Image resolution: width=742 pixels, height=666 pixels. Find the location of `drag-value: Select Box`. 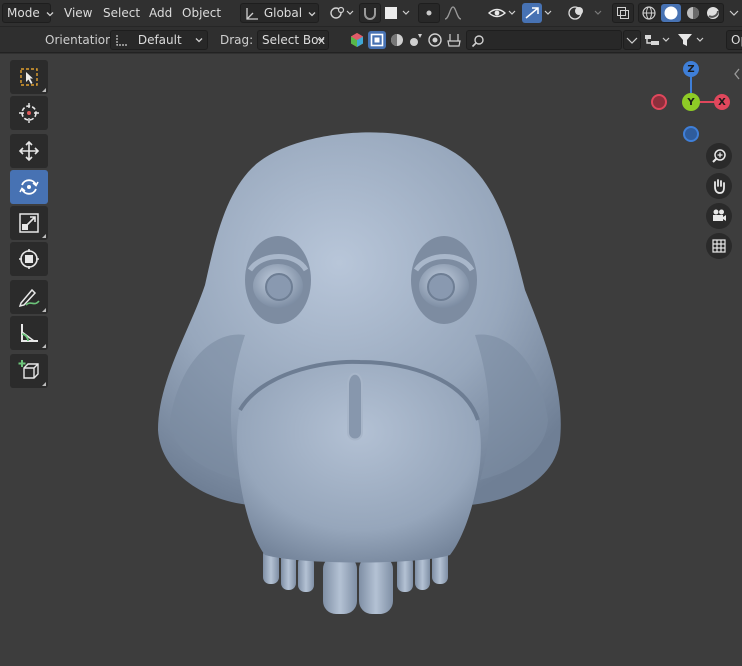

drag-value: Select Box is located at coordinates (294, 40).